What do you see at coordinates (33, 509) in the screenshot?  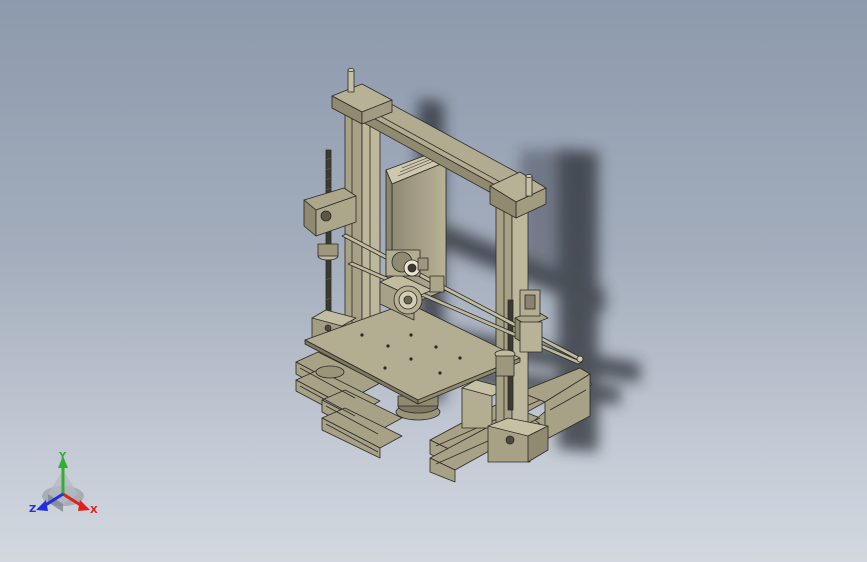 I see `triad-z-label: Z` at bounding box center [33, 509].